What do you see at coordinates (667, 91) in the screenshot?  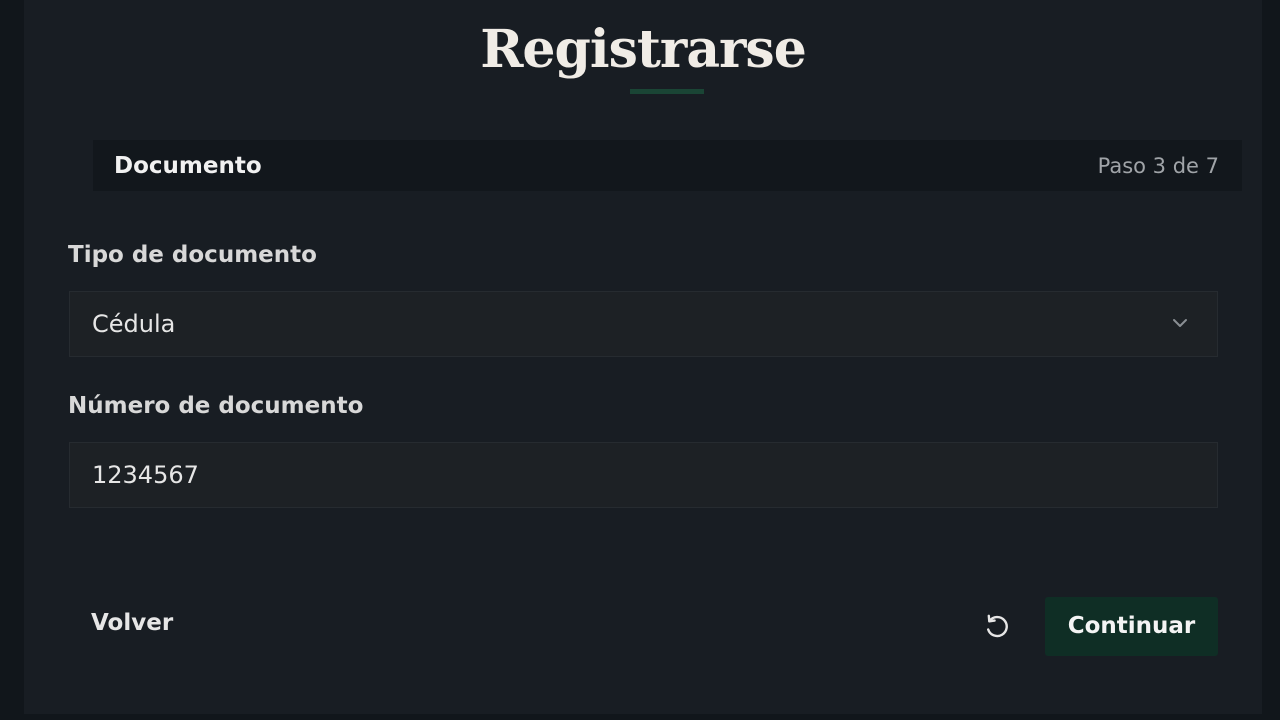 I see `title-underline` at bounding box center [667, 91].